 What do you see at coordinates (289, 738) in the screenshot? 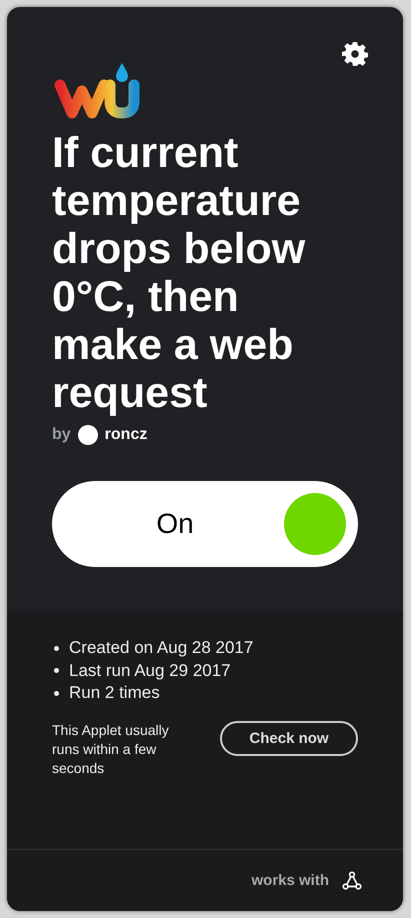
I see `check-now-button: Check now` at bounding box center [289, 738].